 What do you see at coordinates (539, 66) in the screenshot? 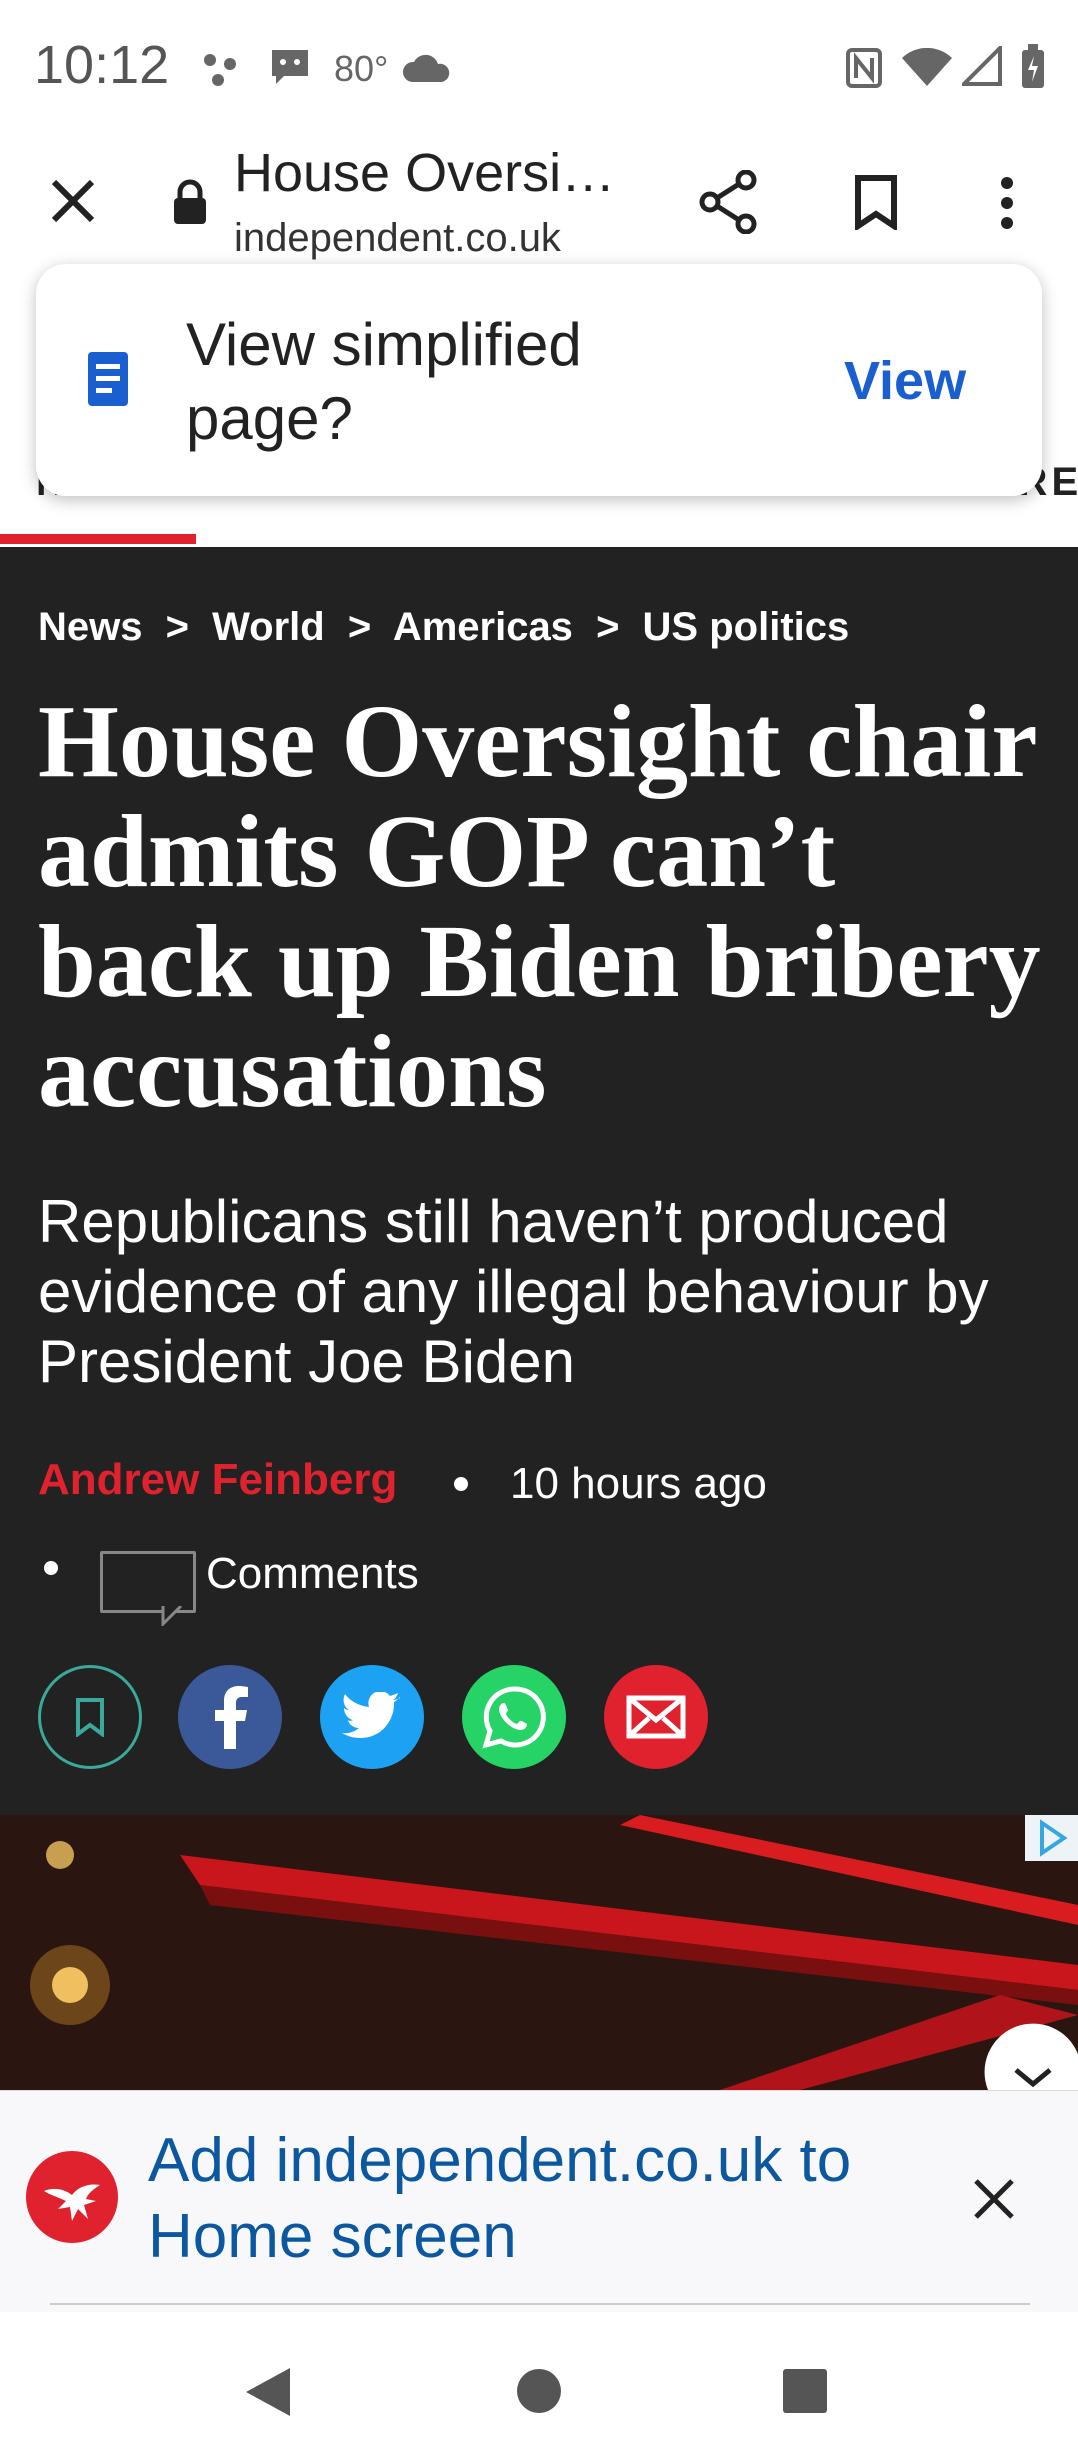
I see `status-bar: 10:12 80°` at bounding box center [539, 66].